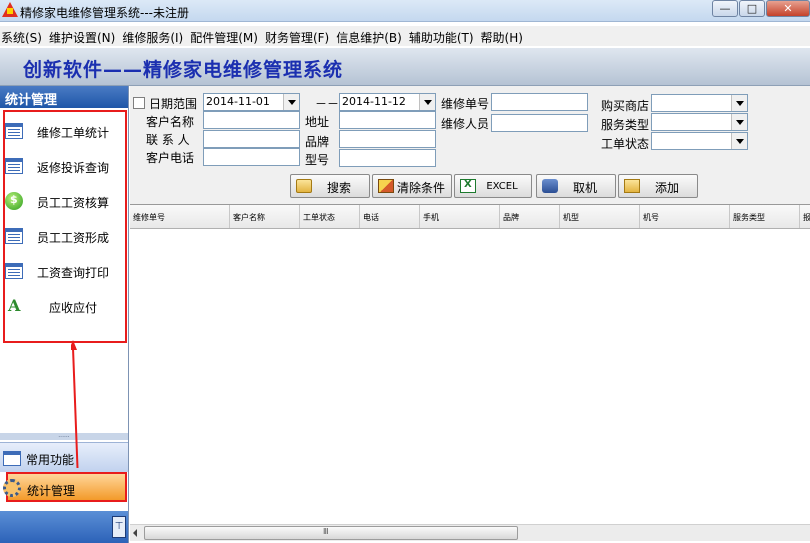 This screenshot has width=810, height=543. I want to click on model-label: 型号, so click(317, 160).